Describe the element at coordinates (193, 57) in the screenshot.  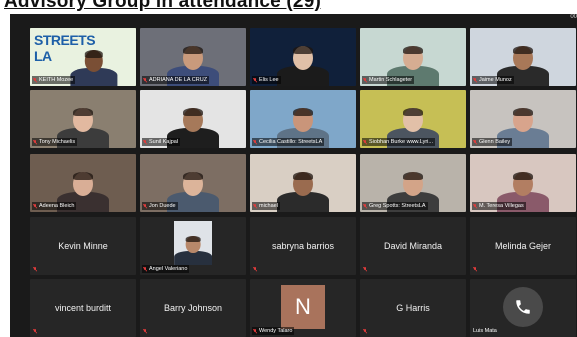
I see `participant-tile: ADRIANA DE LA CRUZ` at that location.